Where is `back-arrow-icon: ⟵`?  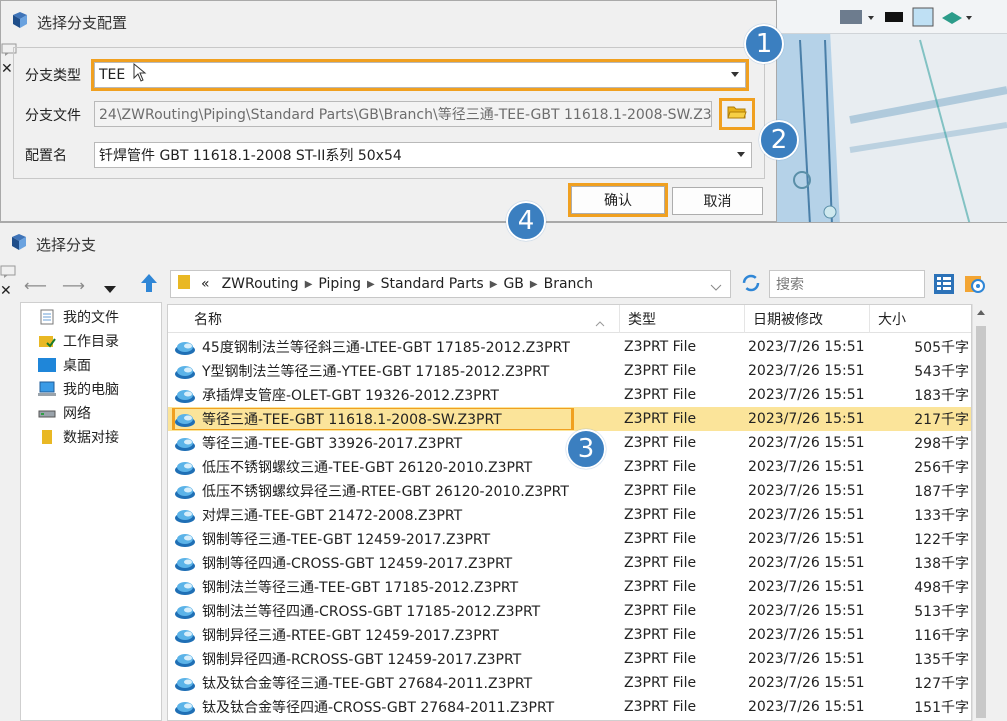
back-arrow-icon: ⟵ is located at coordinates (35, 285).